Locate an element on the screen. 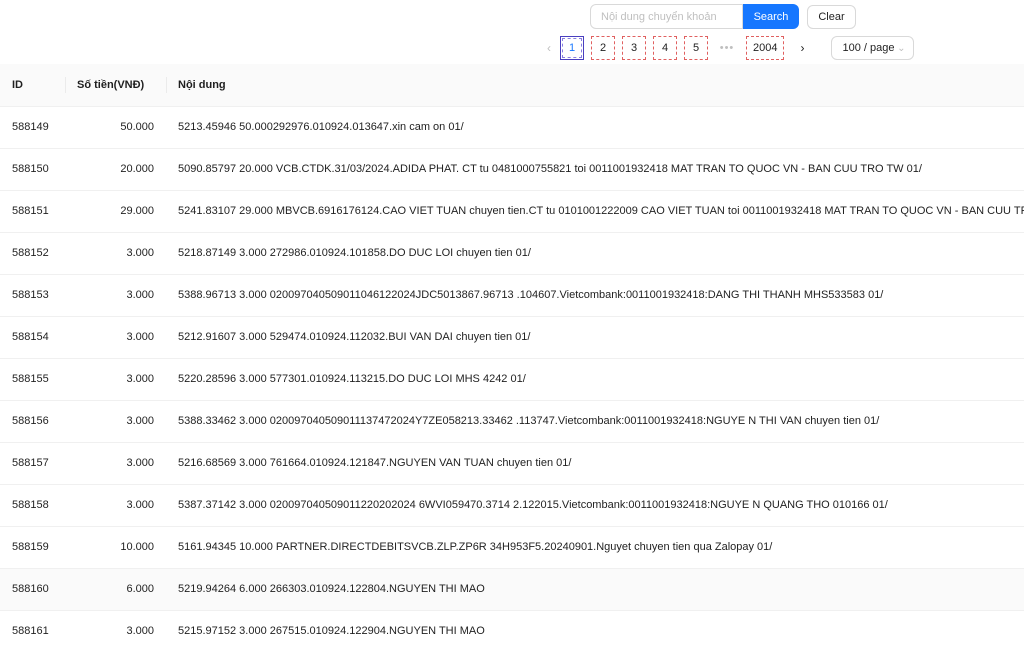  search-input is located at coordinates (666, 16).